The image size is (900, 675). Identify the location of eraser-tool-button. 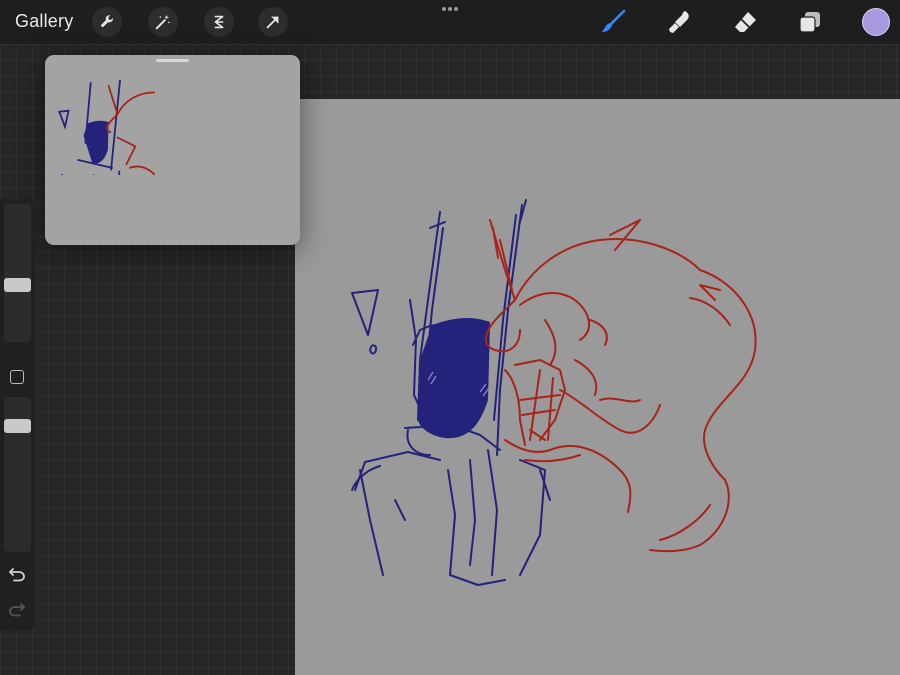
(745, 22).